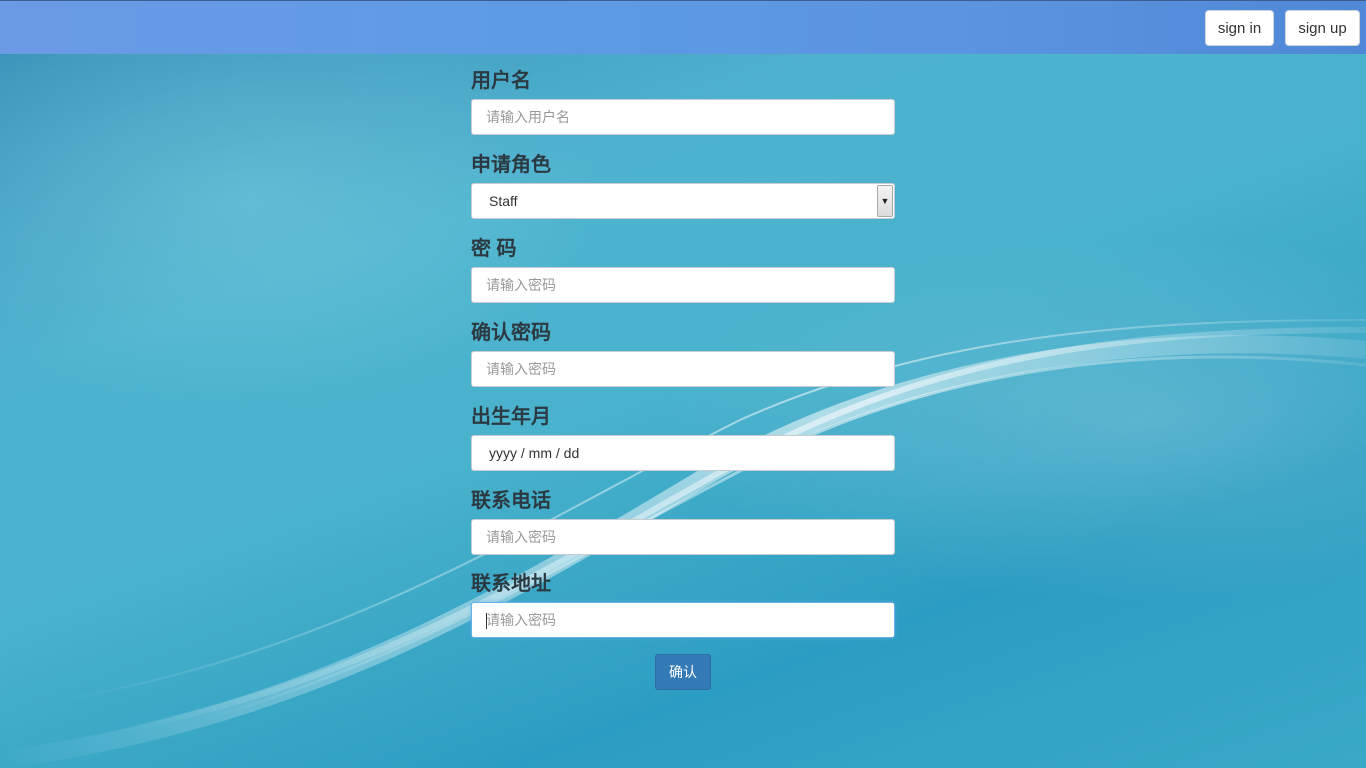  What do you see at coordinates (683, 117) in the screenshot?
I see `username-input: 请输入用户名` at bounding box center [683, 117].